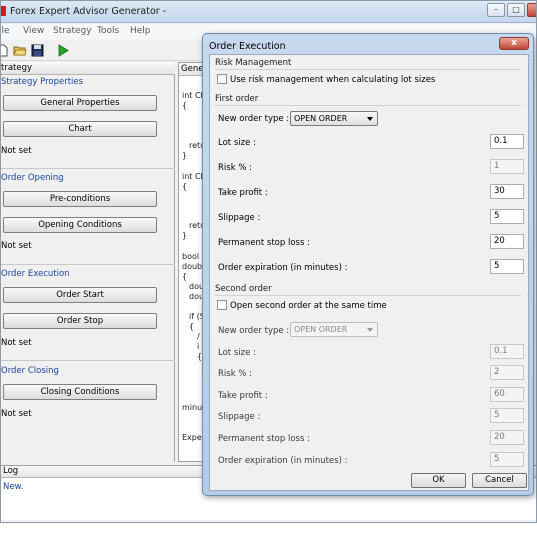  What do you see at coordinates (13, 487) in the screenshot?
I see `log-message: New.` at bounding box center [13, 487].